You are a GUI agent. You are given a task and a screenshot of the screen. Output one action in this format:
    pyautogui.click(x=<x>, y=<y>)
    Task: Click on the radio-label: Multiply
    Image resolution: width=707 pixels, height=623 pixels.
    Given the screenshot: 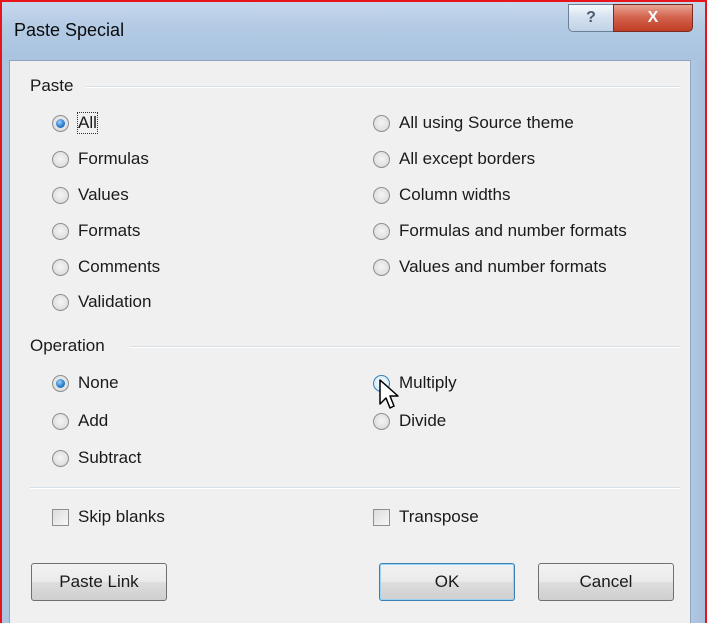 What is the action you would take?
    pyautogui.click(x=428, y=382)
    